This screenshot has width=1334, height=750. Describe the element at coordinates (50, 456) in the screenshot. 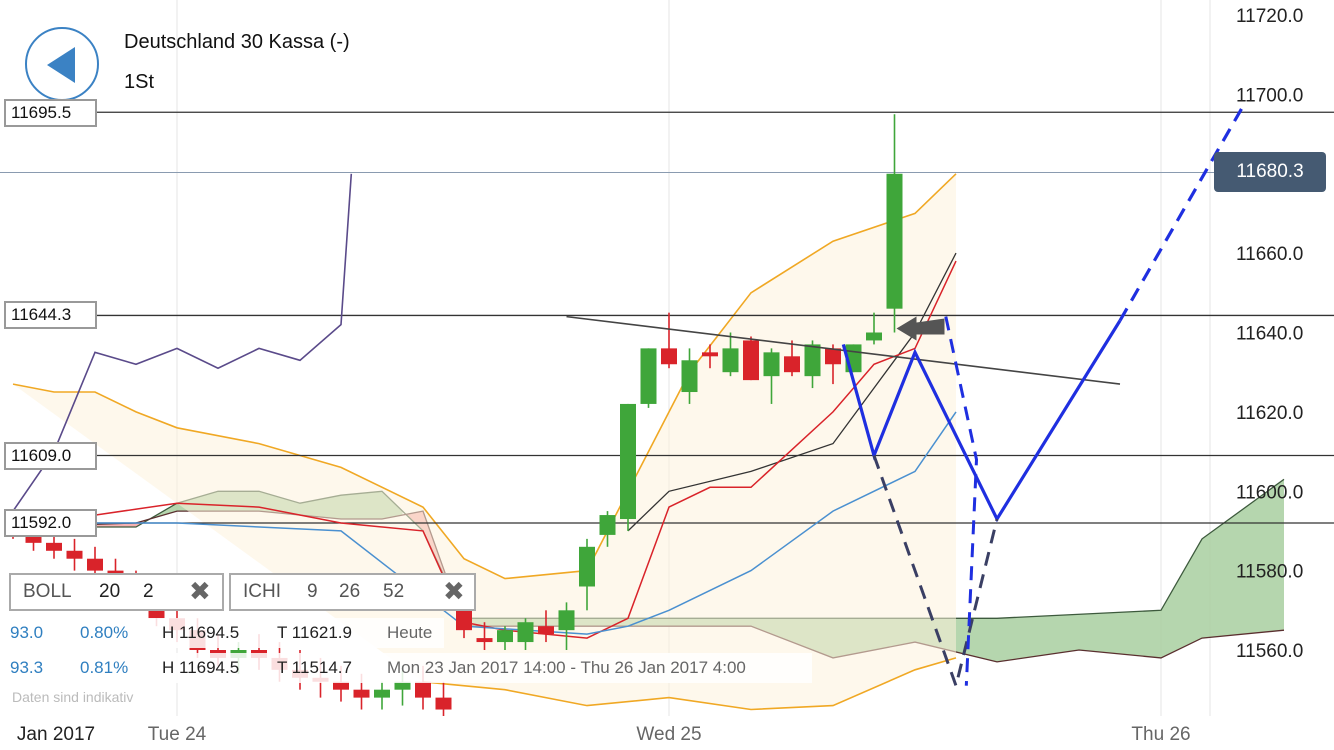

I see `level-label-3: 11609.0` at that location.